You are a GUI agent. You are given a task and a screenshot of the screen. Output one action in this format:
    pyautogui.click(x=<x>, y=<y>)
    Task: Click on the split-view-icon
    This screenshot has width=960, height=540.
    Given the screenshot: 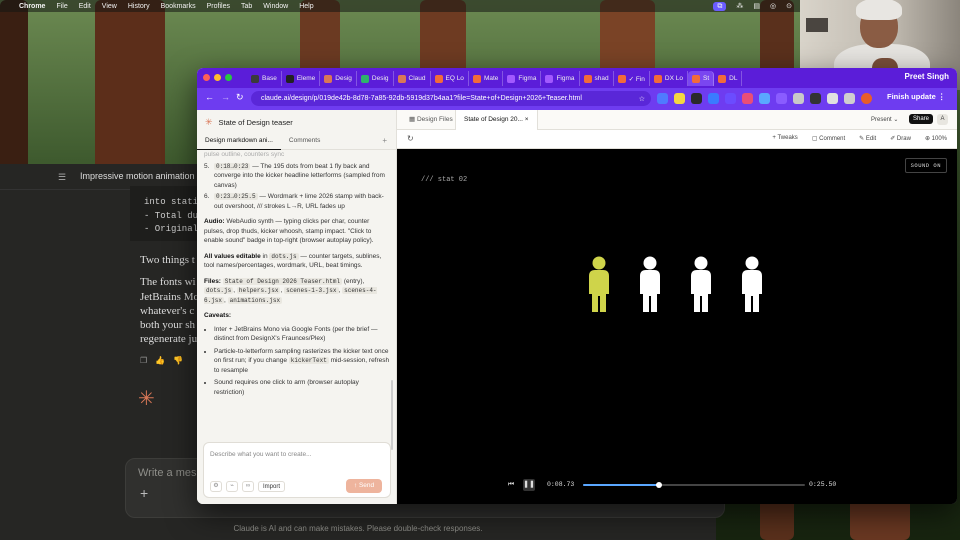 What is the action you would take?
    pyautogui.click(x=849, y=98)
    